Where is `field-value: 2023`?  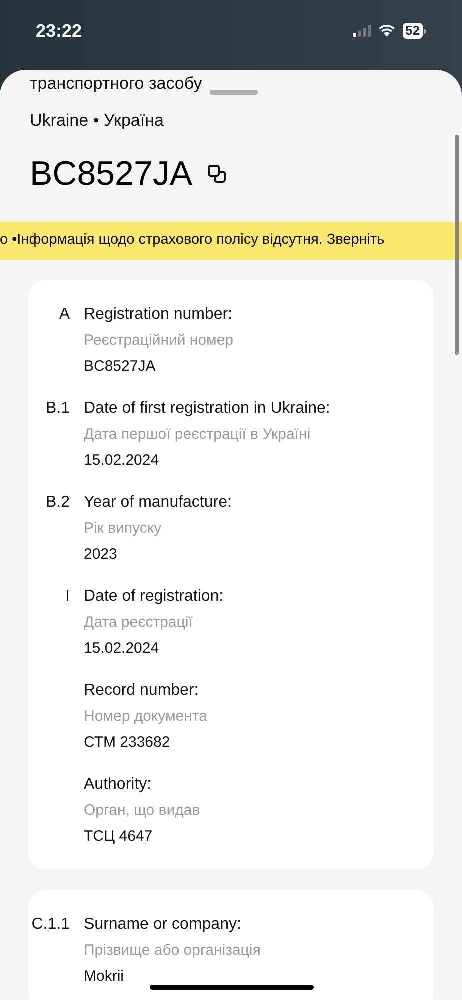 field-value: 2023 is located at coordinates (101, 554).